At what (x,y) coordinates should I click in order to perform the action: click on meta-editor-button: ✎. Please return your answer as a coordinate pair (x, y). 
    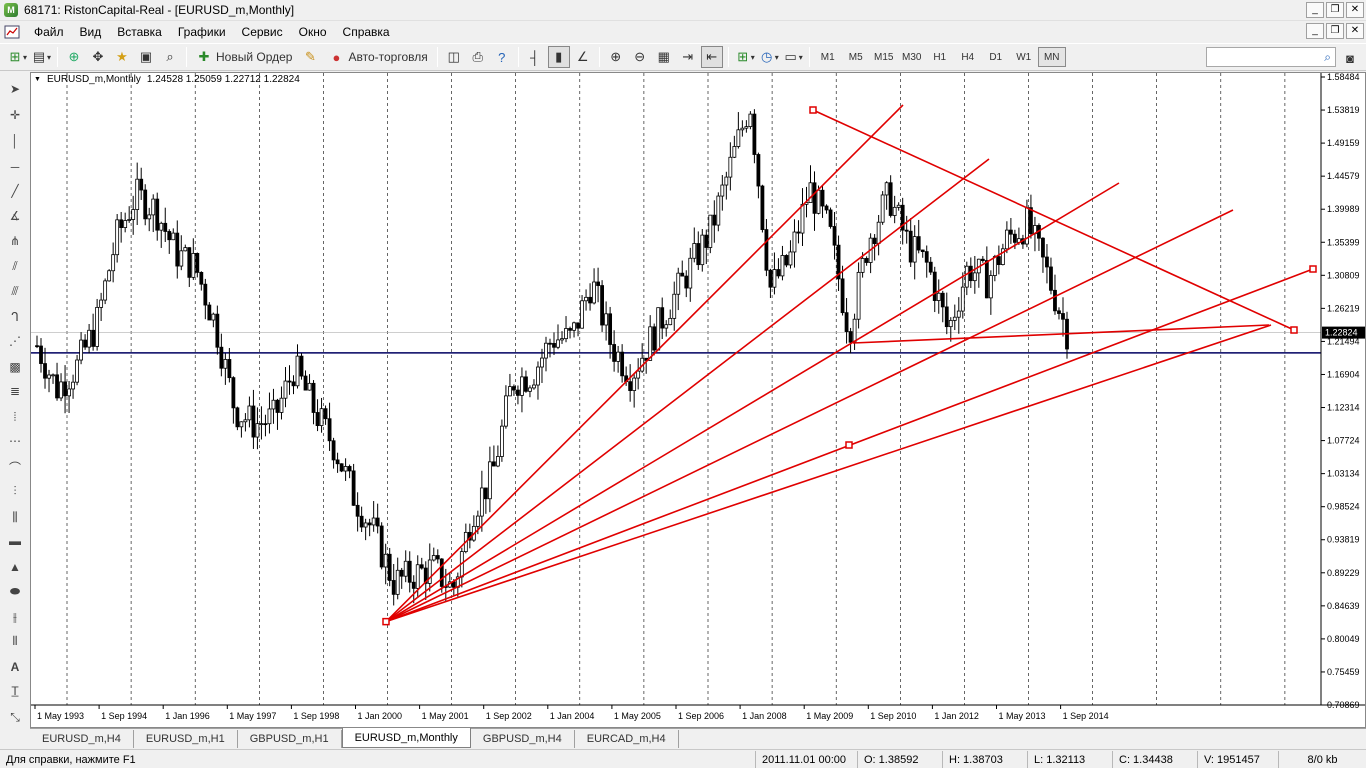
    Looking at the image, I should click on (310, 57).